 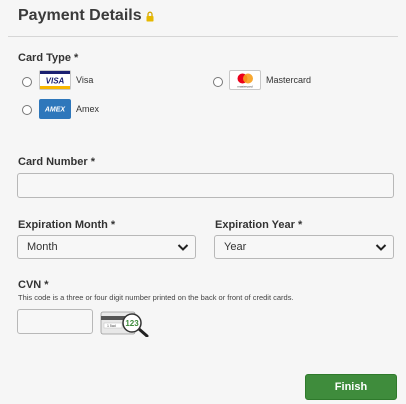 I want to click on mastercard-logo-icon: mastercard, so click(x=245, y=80).